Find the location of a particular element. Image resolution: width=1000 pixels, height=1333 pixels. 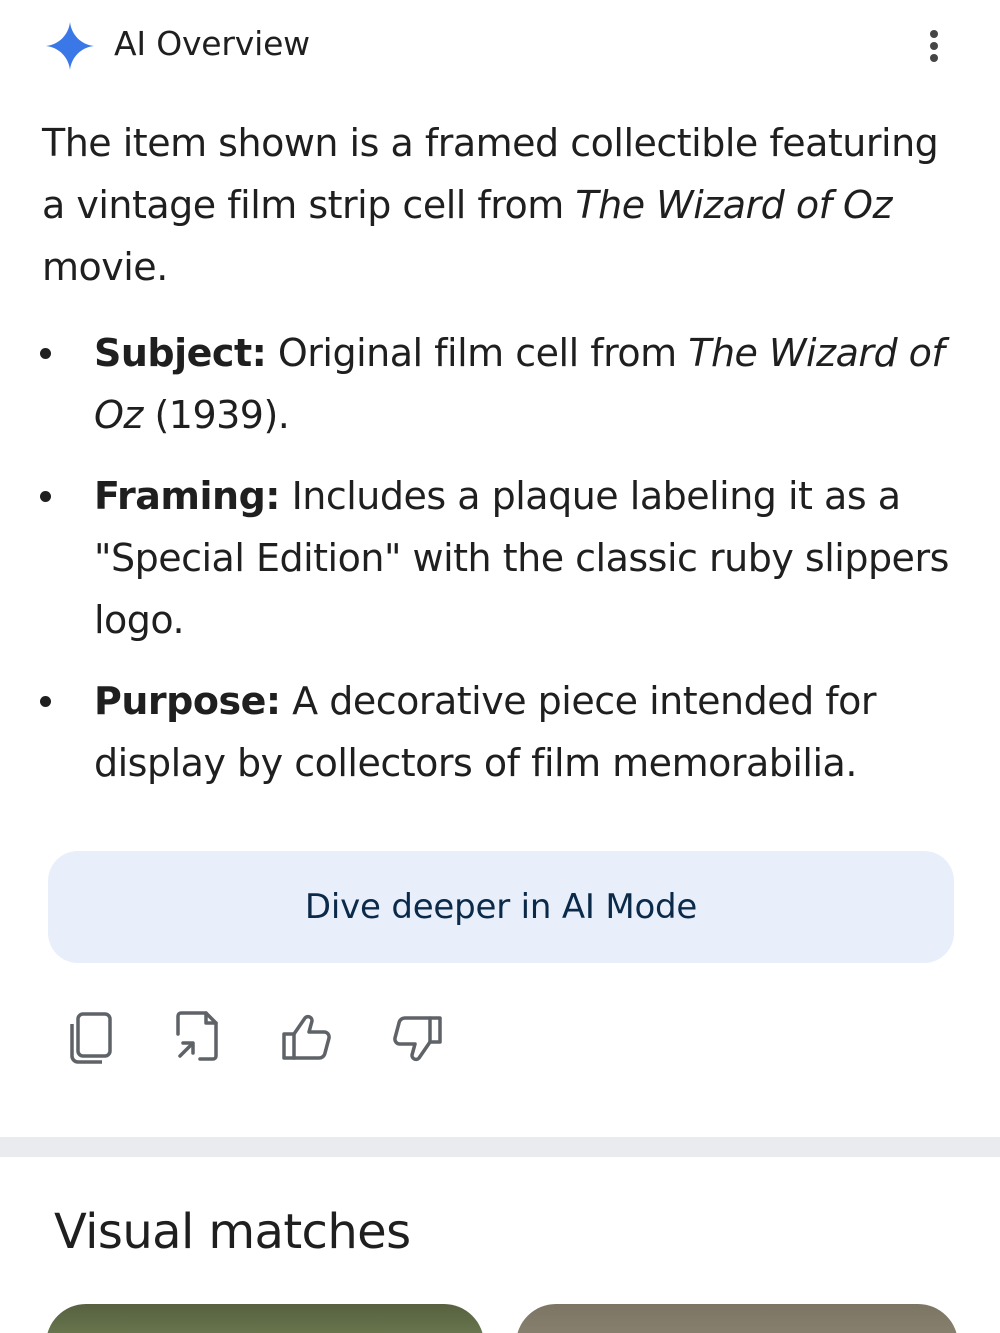

gemini-spark-icon is located at coordinates (70, 46).